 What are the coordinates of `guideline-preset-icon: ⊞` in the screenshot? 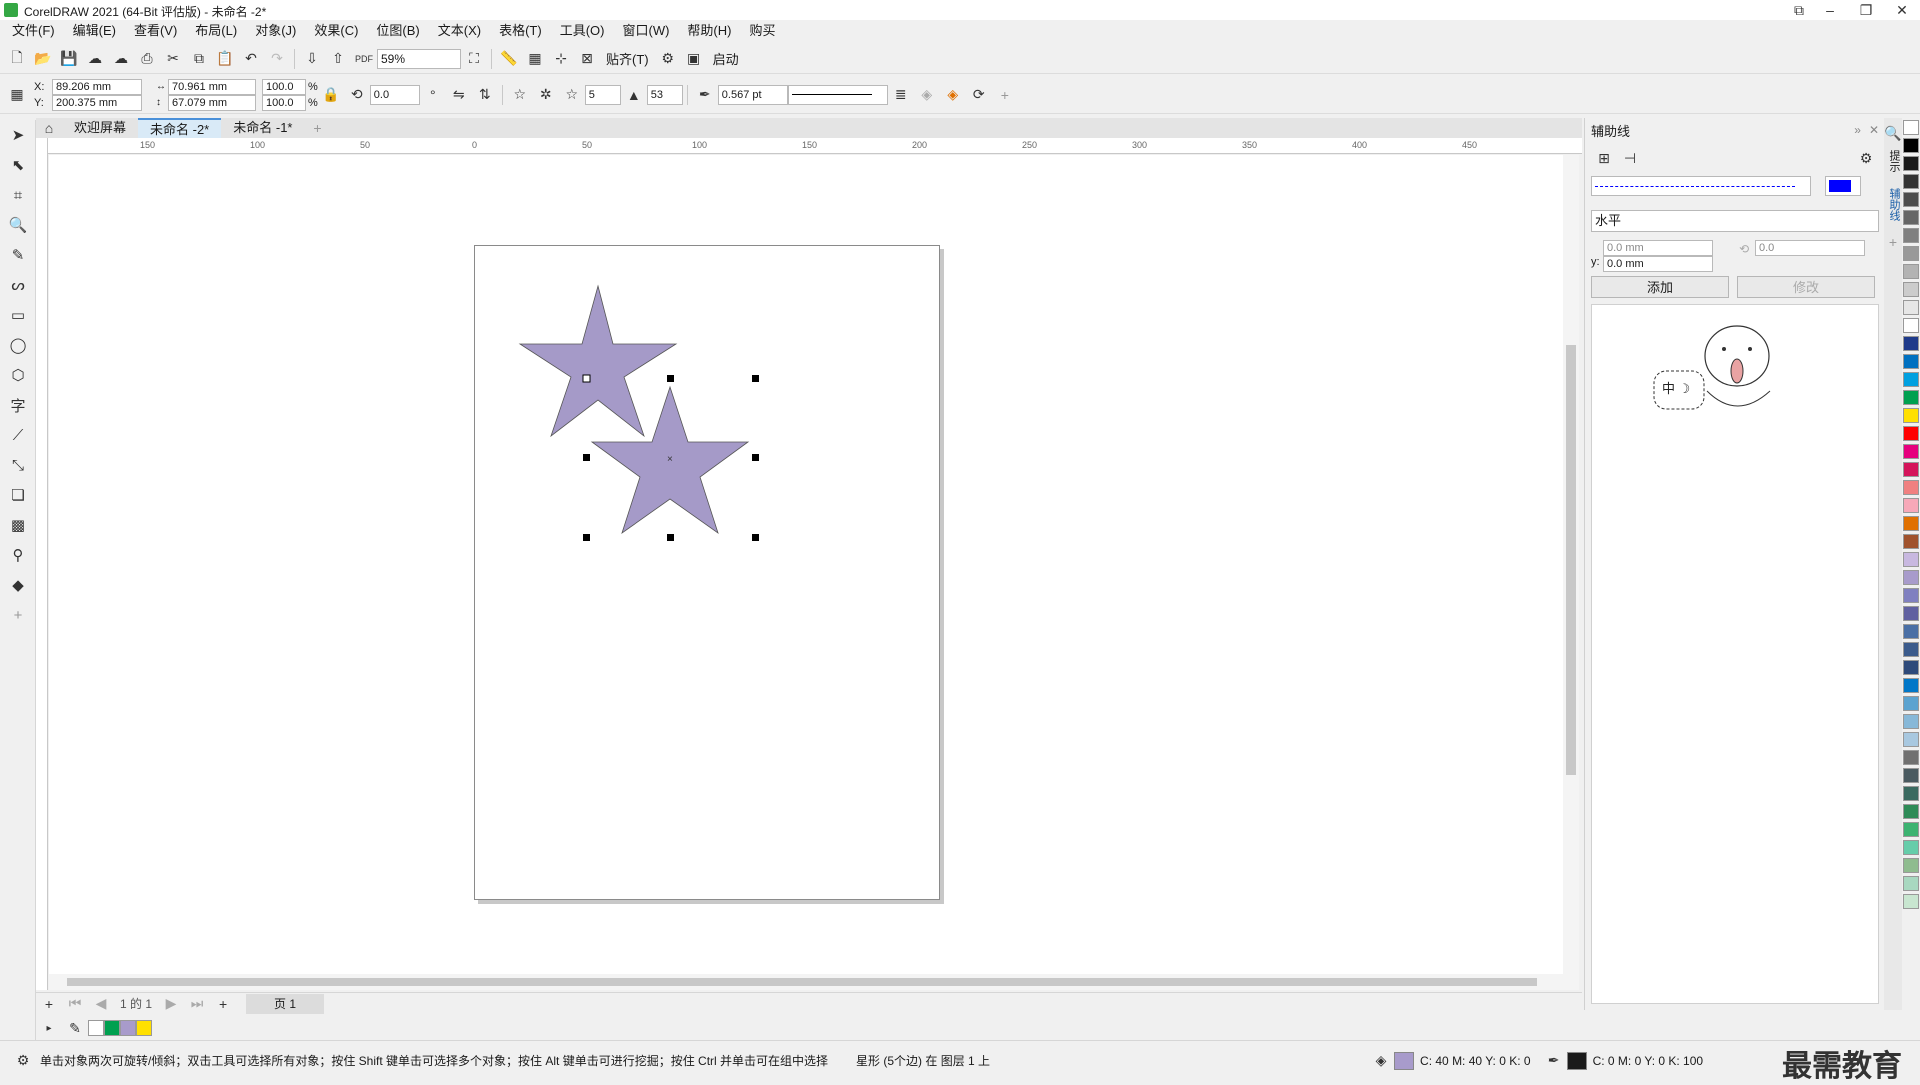 It's located at (1604, 158).